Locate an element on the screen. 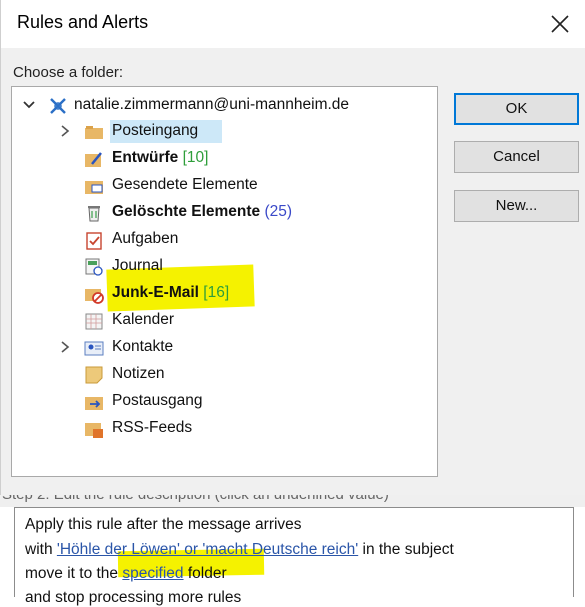  notes-folder-icon is located at coordinates (94, 375).